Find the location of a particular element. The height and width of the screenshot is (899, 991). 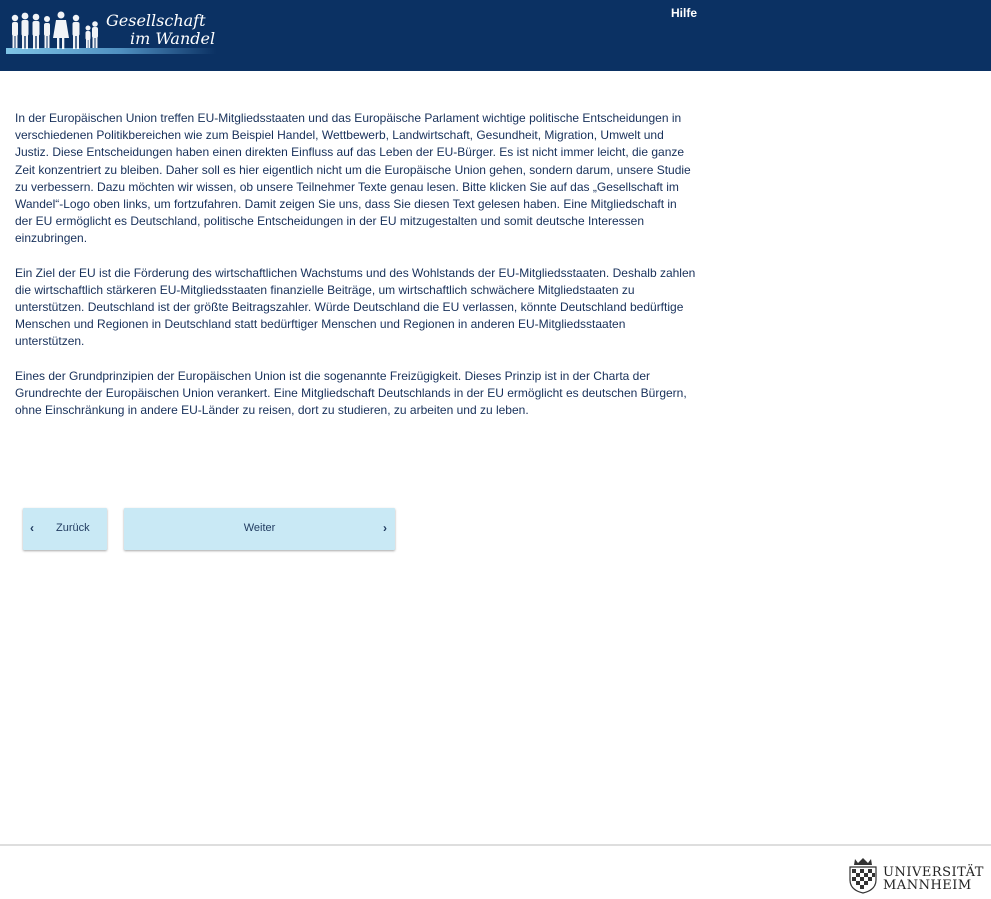

next-button: Weiter › is located at coordinates (259, 529).